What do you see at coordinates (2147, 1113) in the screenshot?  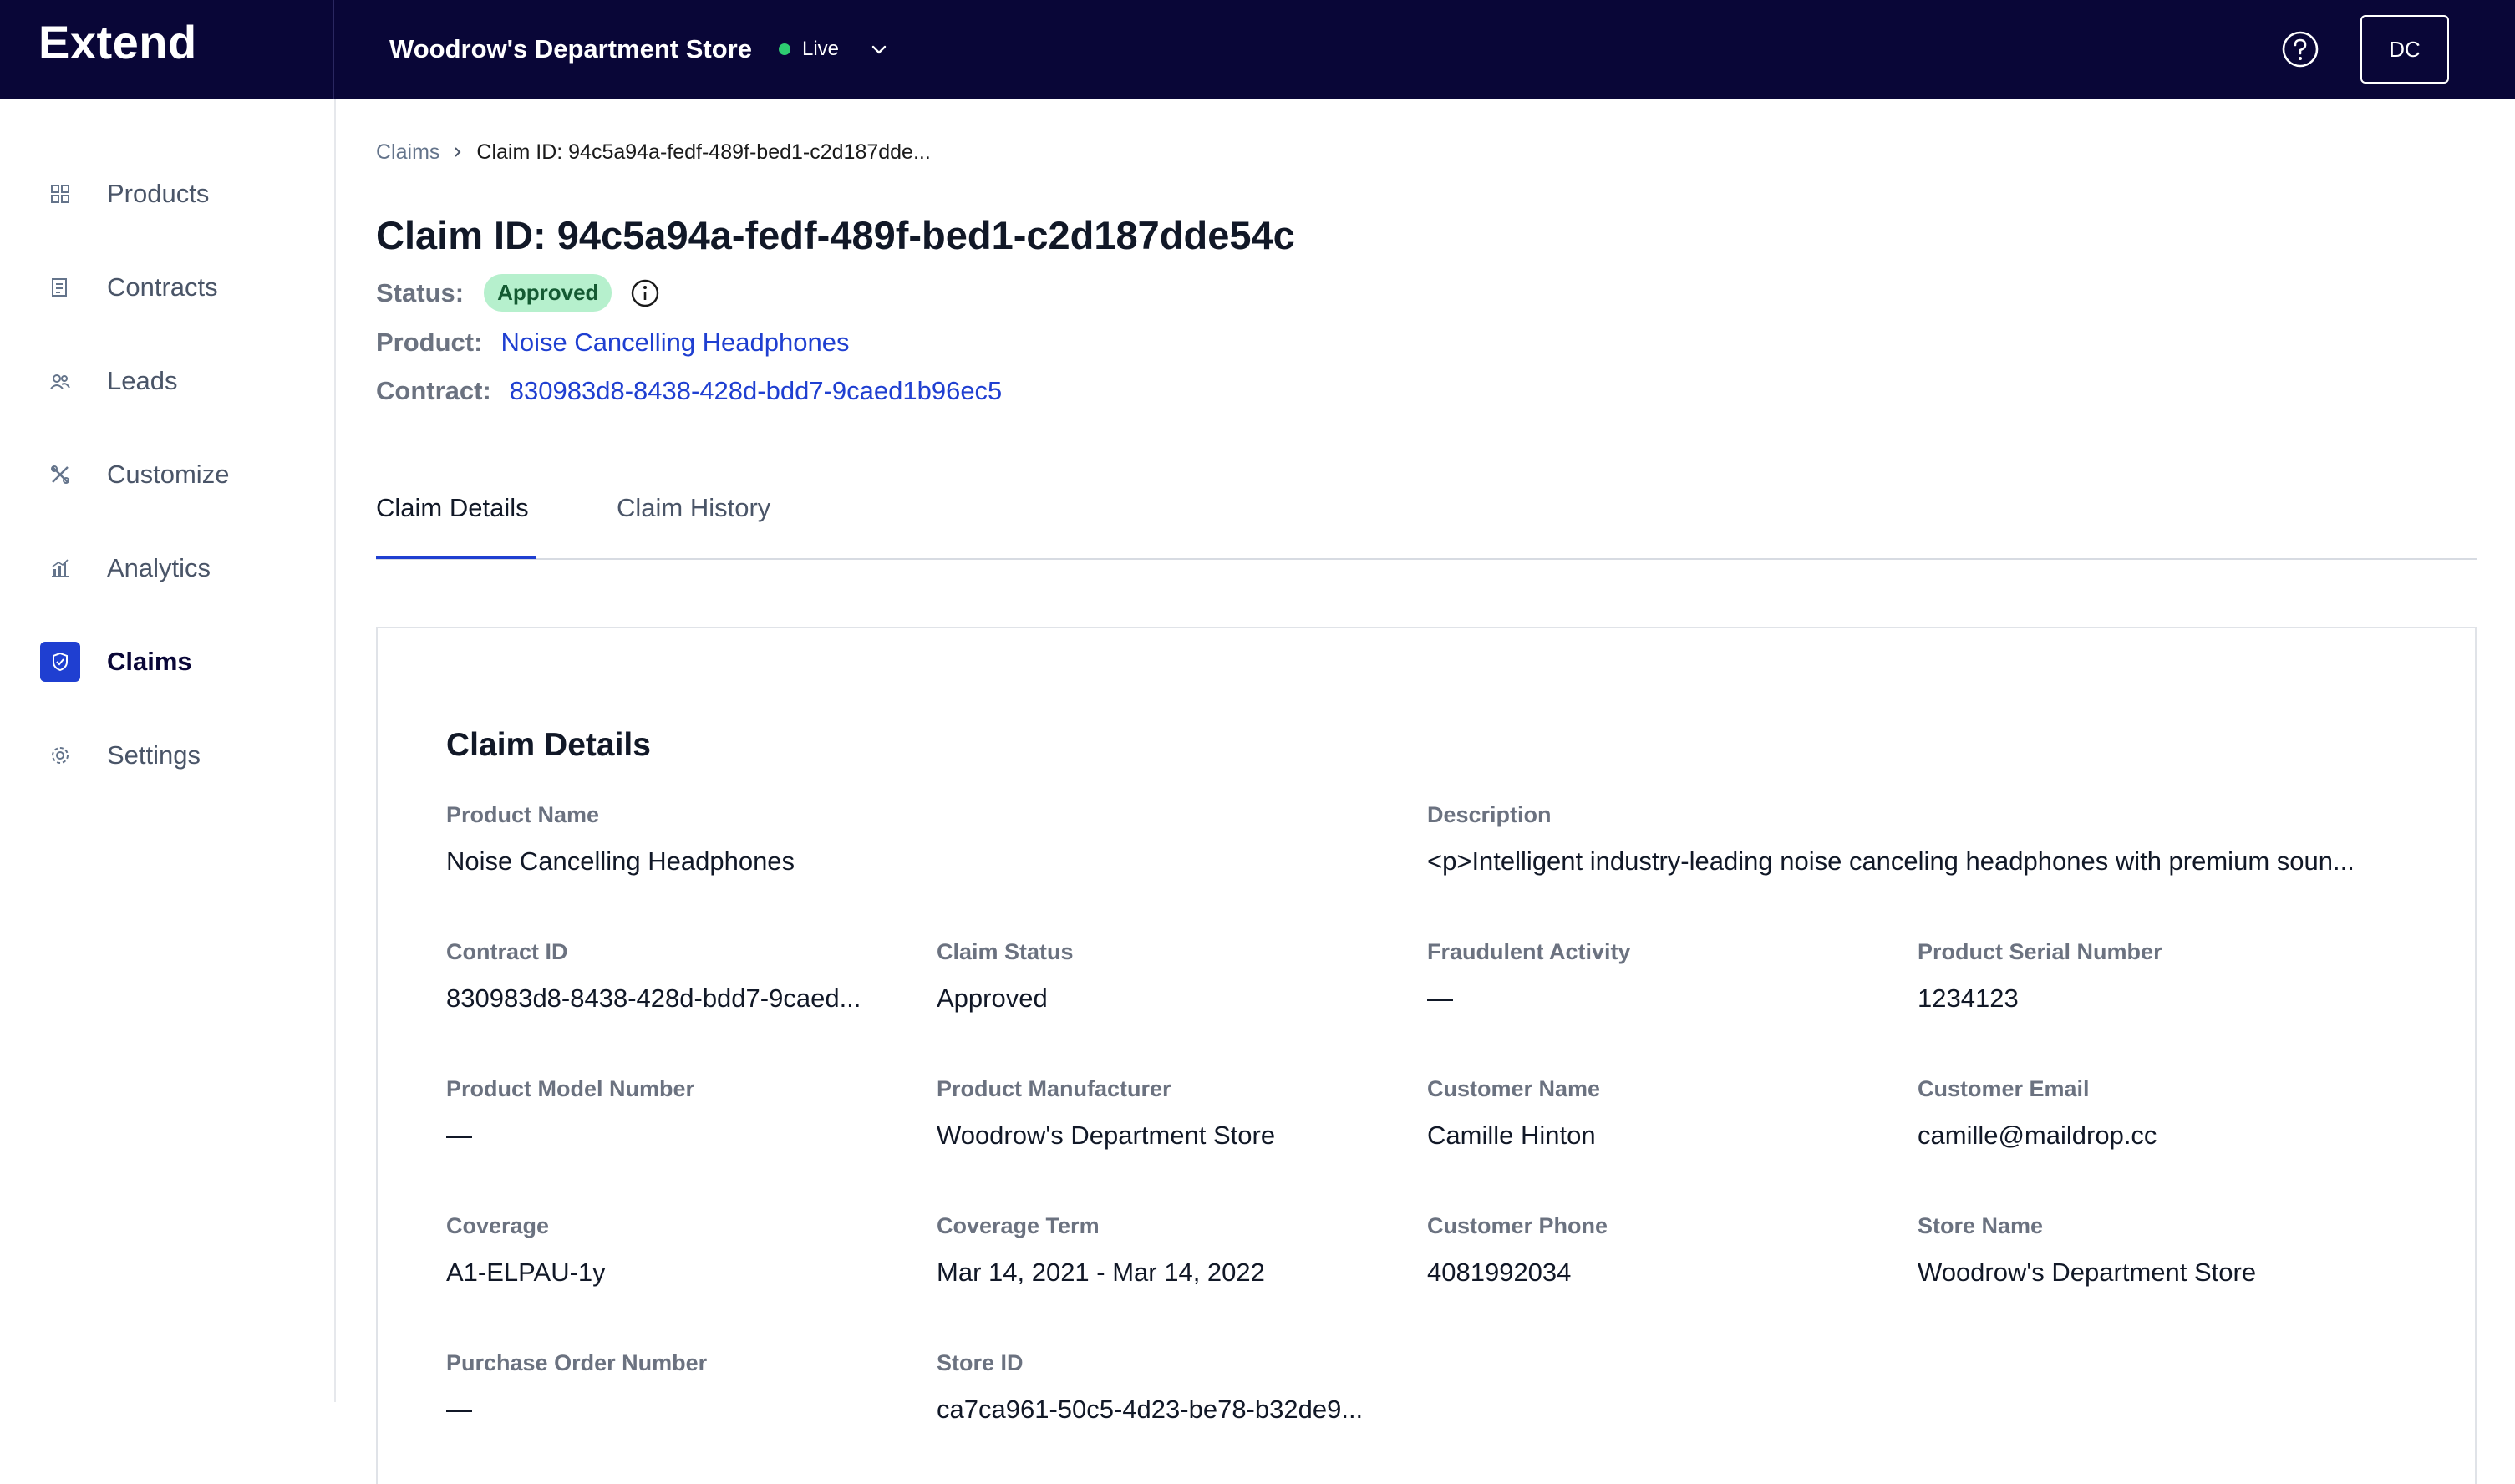 I see `field-customer-email: Customer Email camille@maildrop.cc` at bounding box center [2147, 1113].